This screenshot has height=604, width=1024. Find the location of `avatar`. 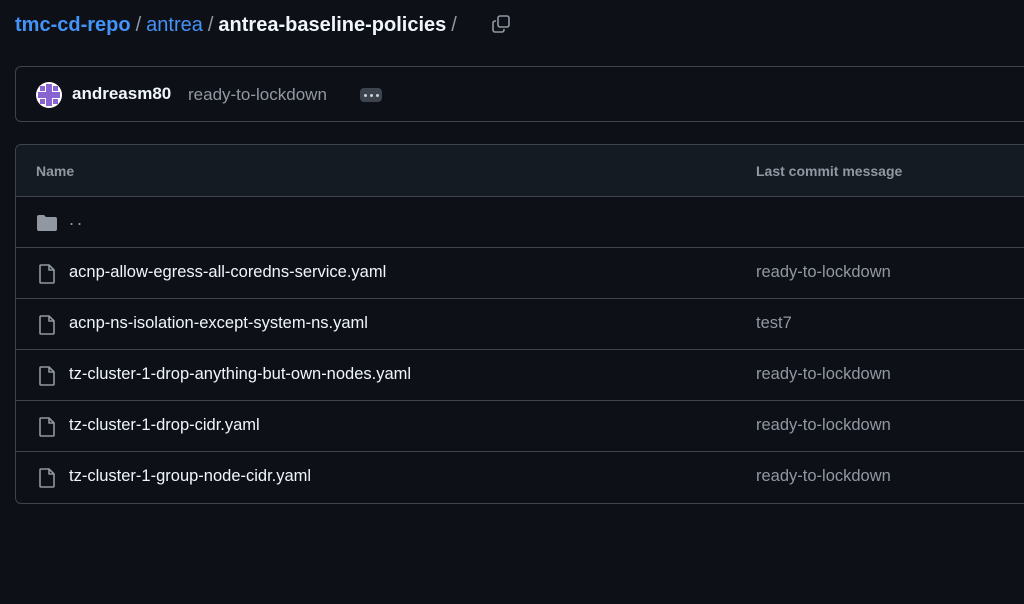

avatar is located at coordinates (49, 95).